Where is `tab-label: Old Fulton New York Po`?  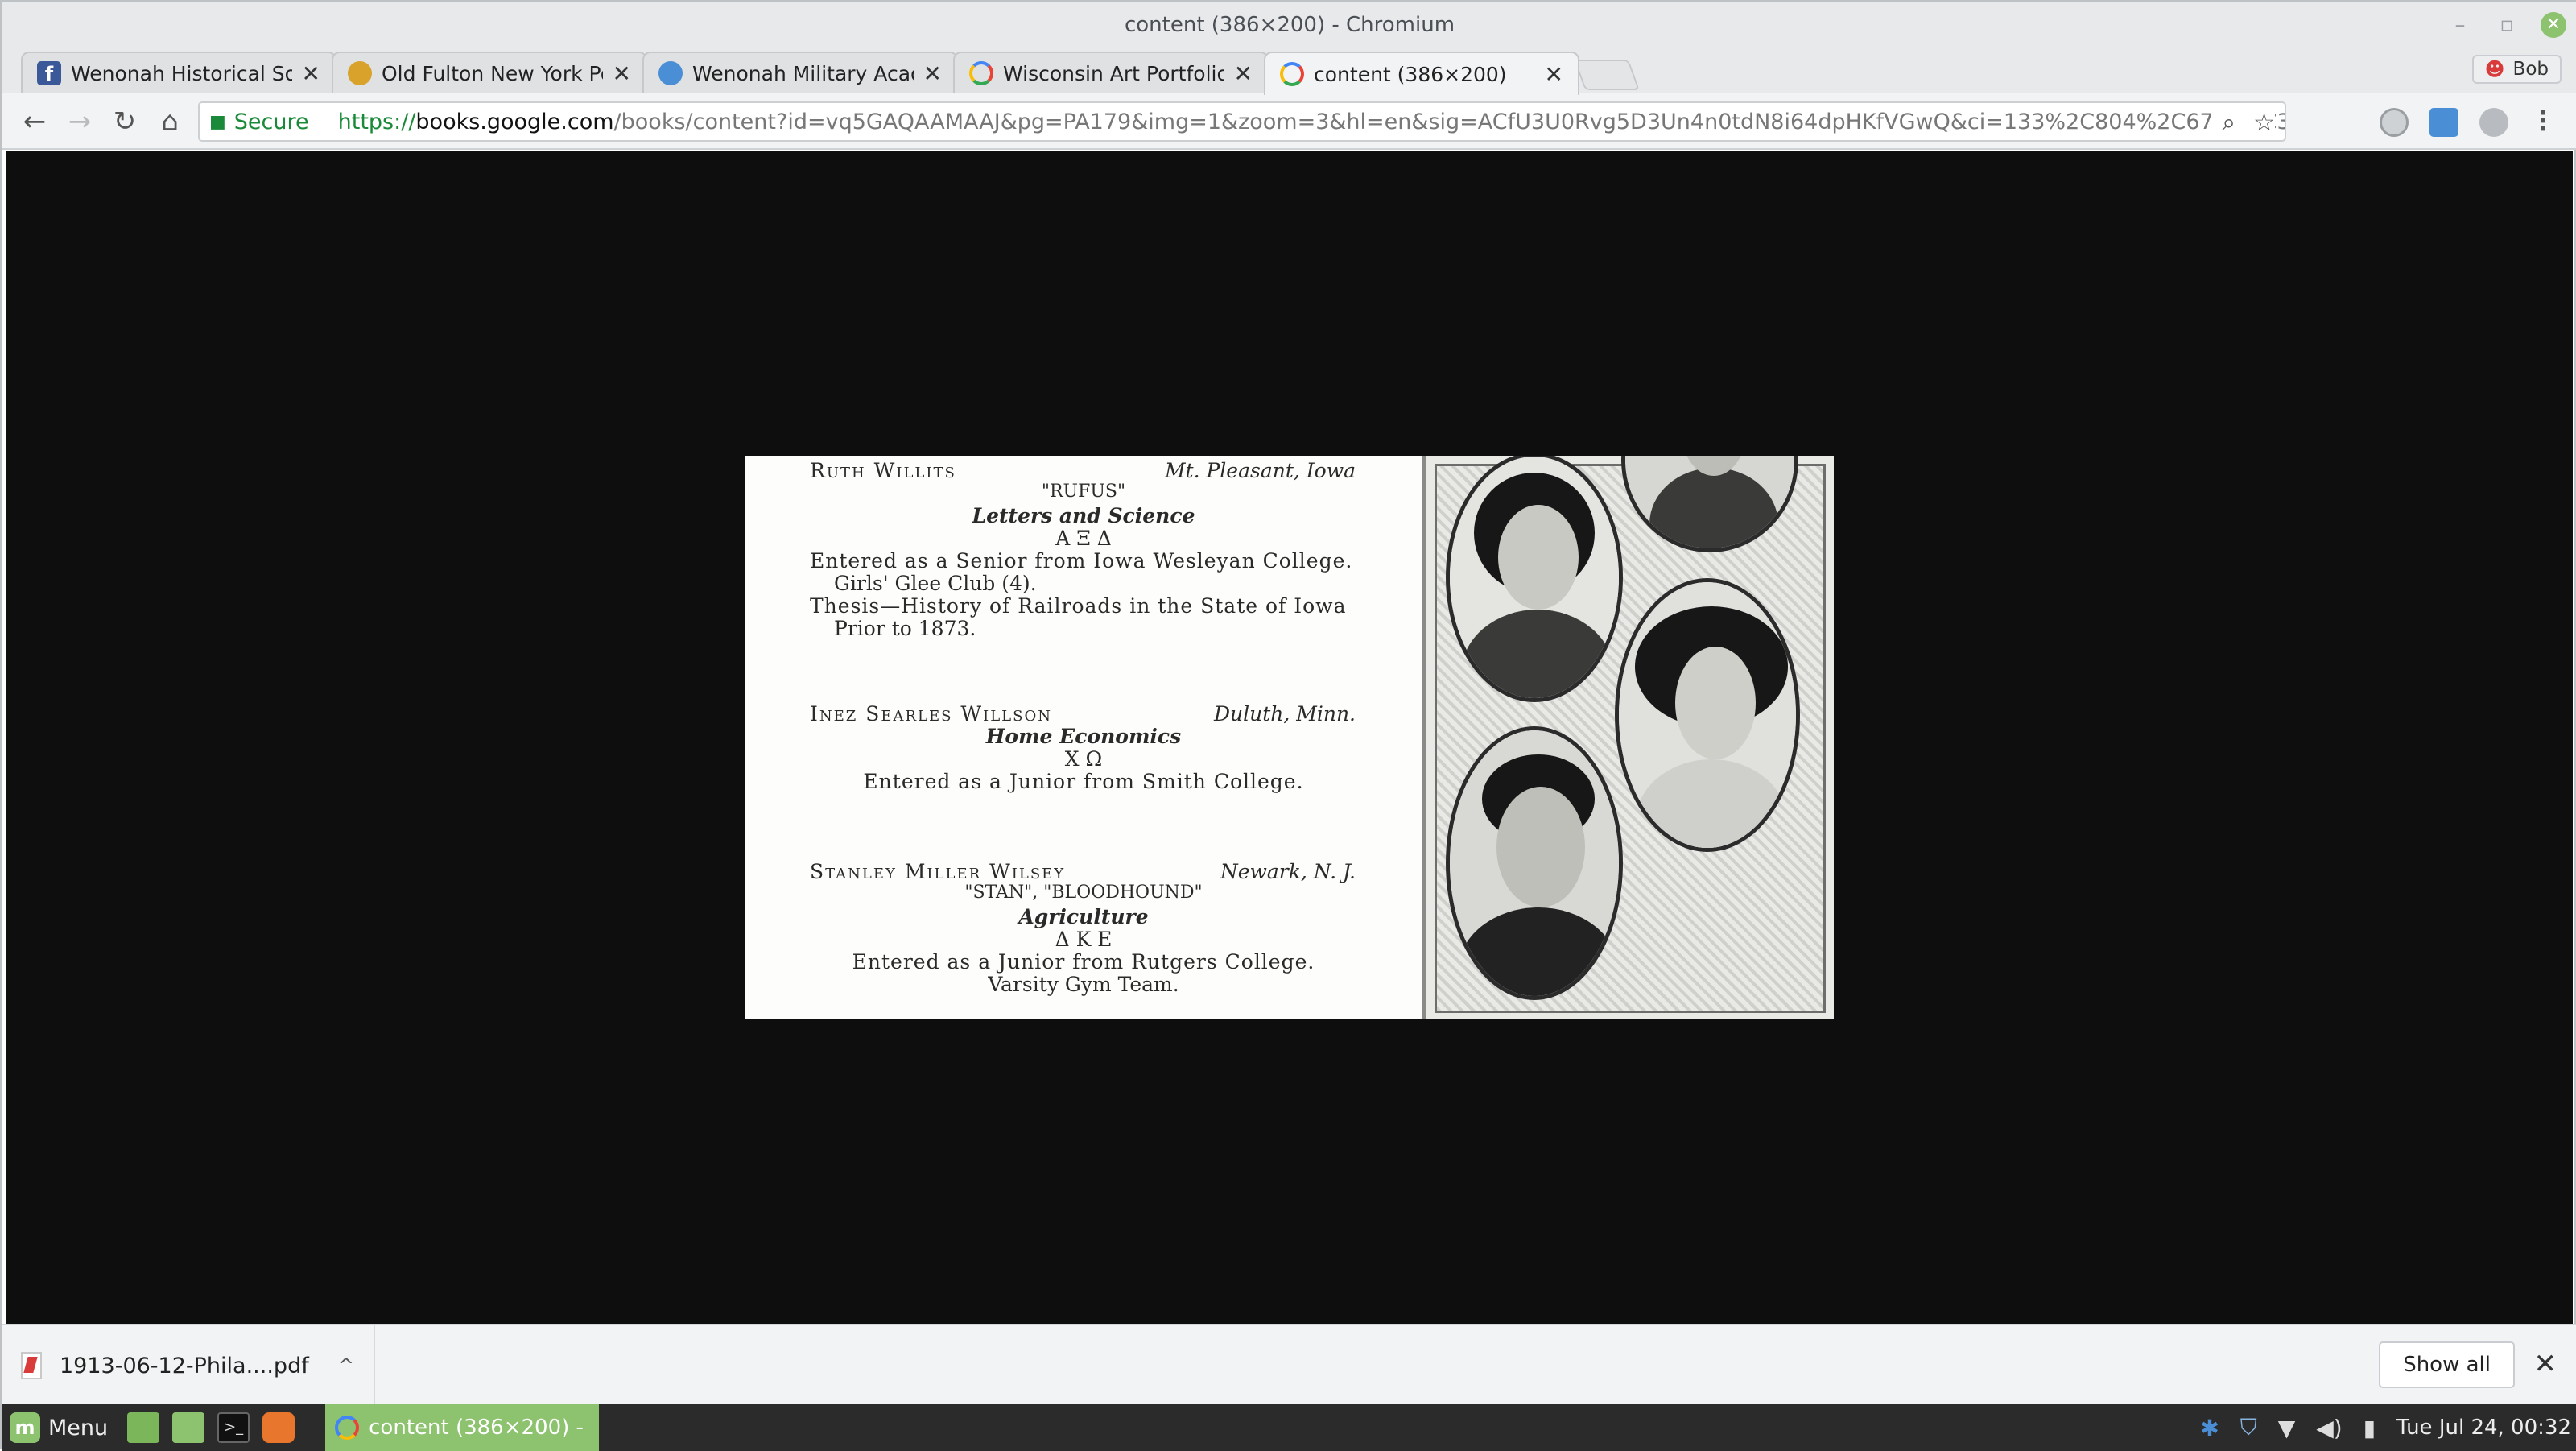 tab-label: Old Fulton New York Po is located at coordinates (492, 73).